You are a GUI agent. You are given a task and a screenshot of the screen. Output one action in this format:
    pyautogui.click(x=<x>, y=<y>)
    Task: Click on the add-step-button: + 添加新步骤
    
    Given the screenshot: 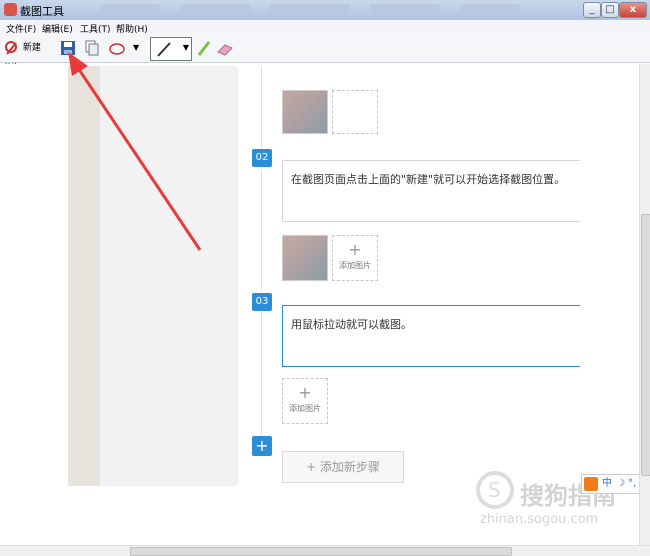 What is the action you would take?
    pyautogui.click(x=343, y=467)
    